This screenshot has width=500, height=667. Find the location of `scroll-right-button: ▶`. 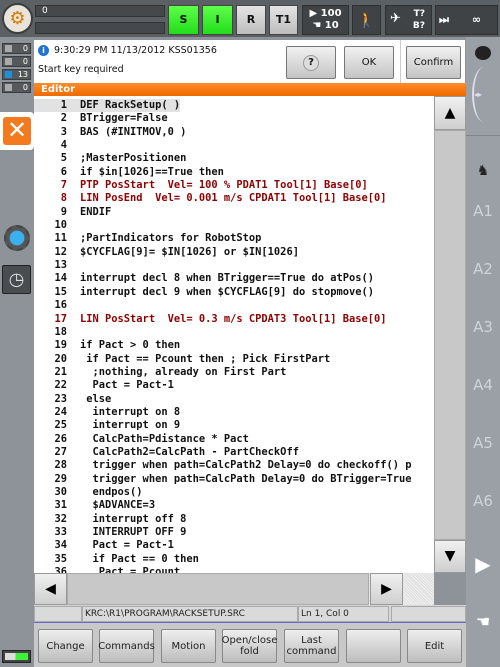

scroll-right-button: ▶ is located at coordinates (386, 589).